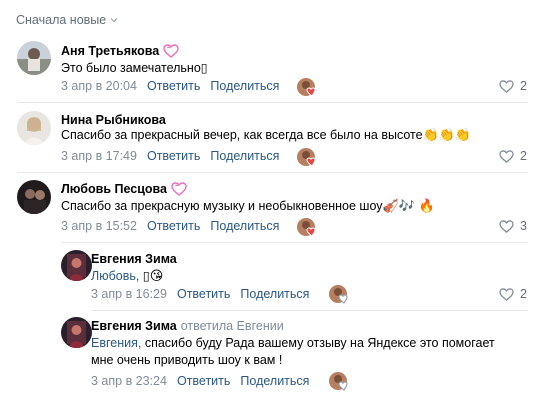 The height and width of the screenshot is (406, 545). I want to click on comment-actions: 3 апр в 15:52 Ответить Поделиться, so click(170, 226).